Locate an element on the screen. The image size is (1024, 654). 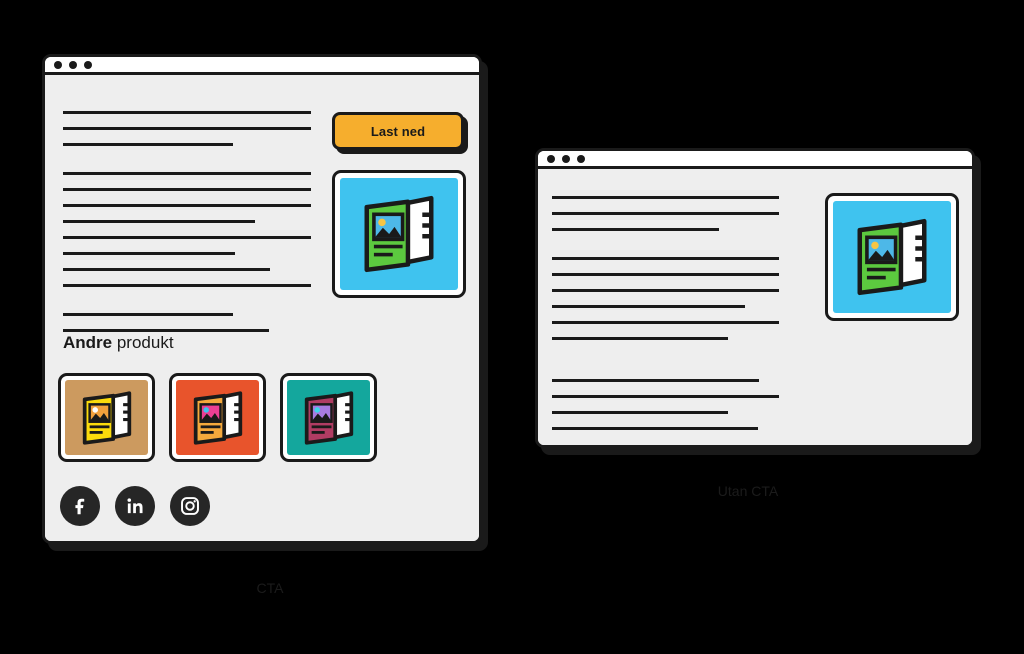
social-links-row is located at coordinates (135, 506).